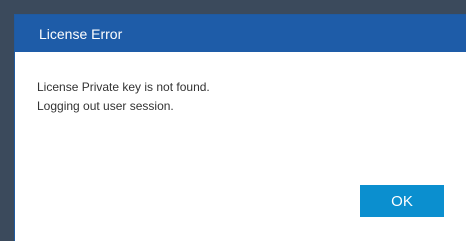 This screenshot has width=466, height=241. What do you see at coordinates (402, 201) in the screenshot?
I see `ok-button: OK` at bounding box center [402, 201].